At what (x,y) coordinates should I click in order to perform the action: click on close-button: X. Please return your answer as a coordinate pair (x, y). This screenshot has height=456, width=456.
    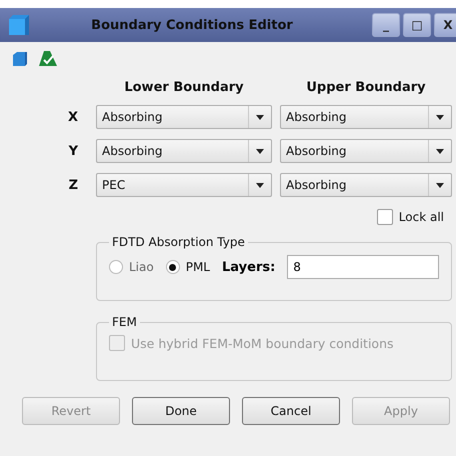
    Looking at the image, I should click on (445, 25).